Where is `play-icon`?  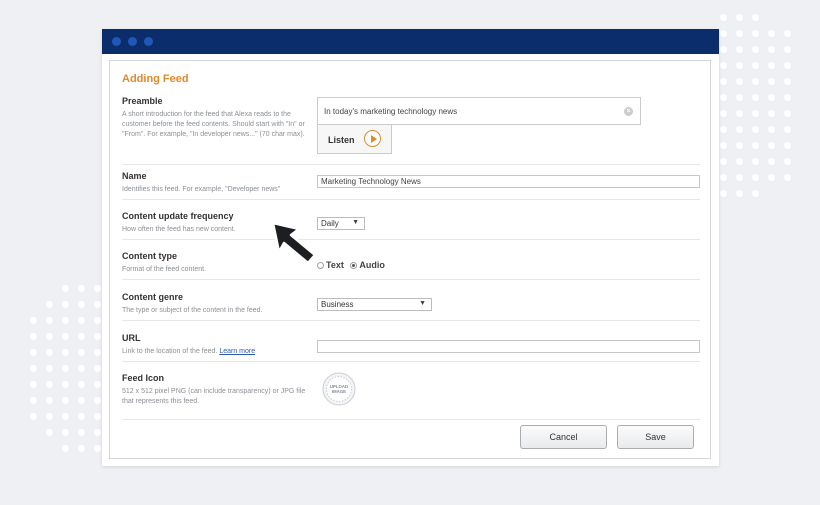
play-icon is located at coordinates (372, 138).